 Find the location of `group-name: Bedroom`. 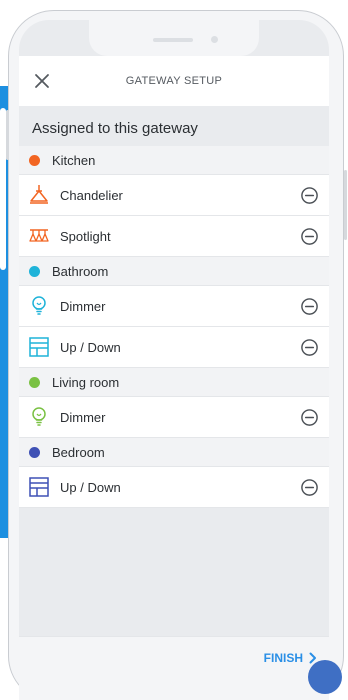

group-name: Bedroom is located at coordinates (78, 452).